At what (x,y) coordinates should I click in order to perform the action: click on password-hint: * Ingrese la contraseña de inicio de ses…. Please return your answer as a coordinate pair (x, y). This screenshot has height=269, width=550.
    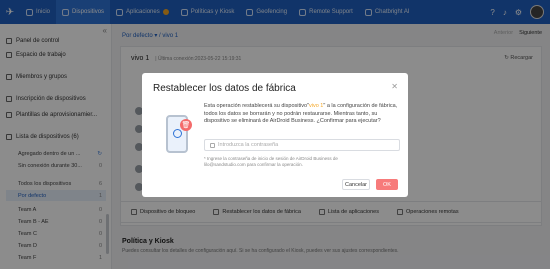
    Looking at the image, I should click on (271, 161).